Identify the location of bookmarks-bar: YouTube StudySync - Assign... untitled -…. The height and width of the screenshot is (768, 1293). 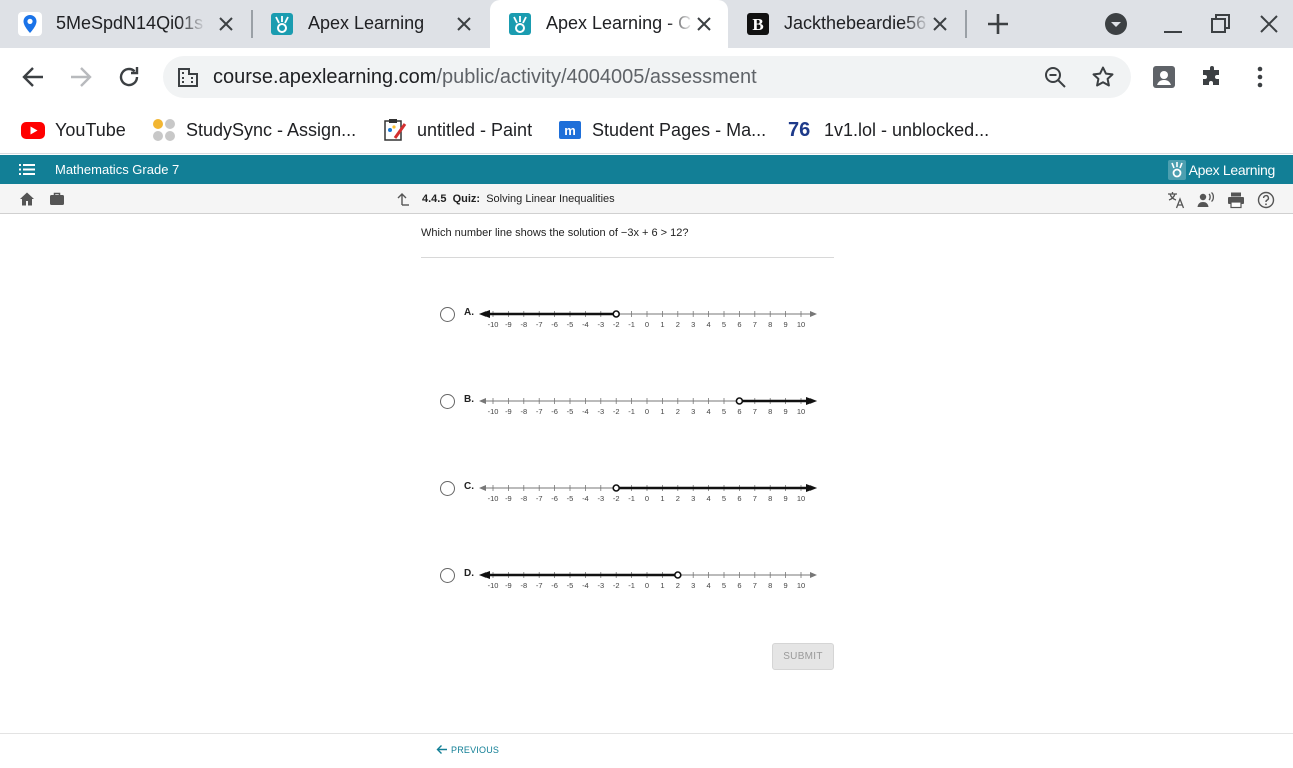
(646, 130).